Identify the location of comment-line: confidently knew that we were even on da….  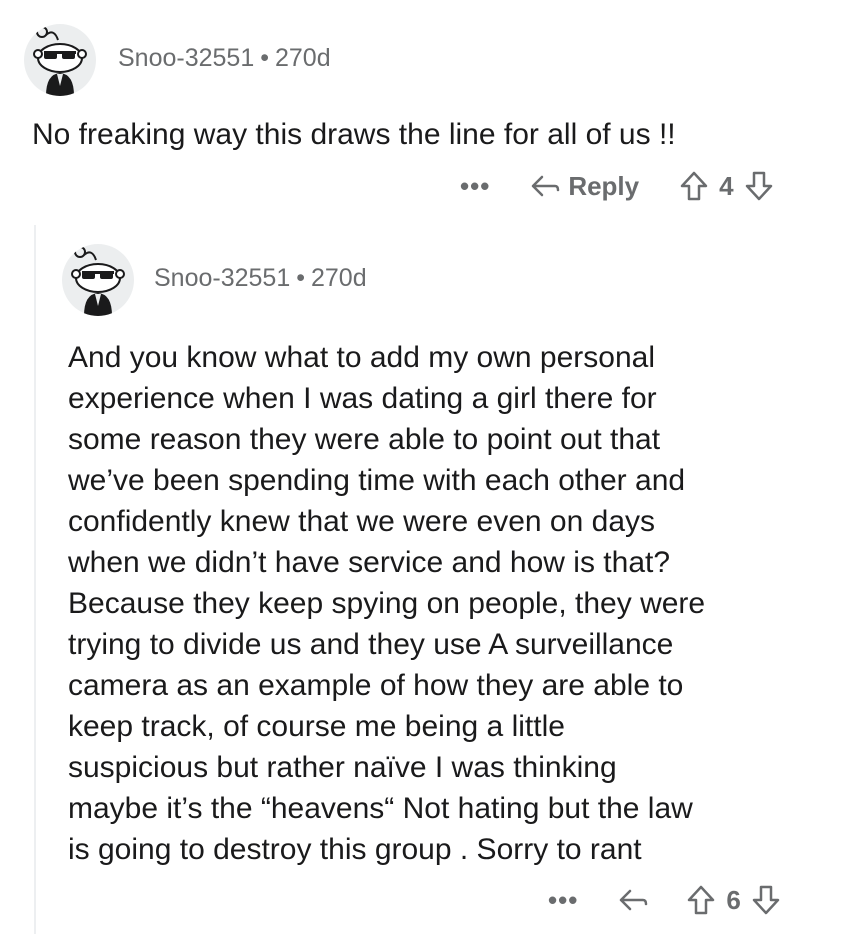
(362, 521).